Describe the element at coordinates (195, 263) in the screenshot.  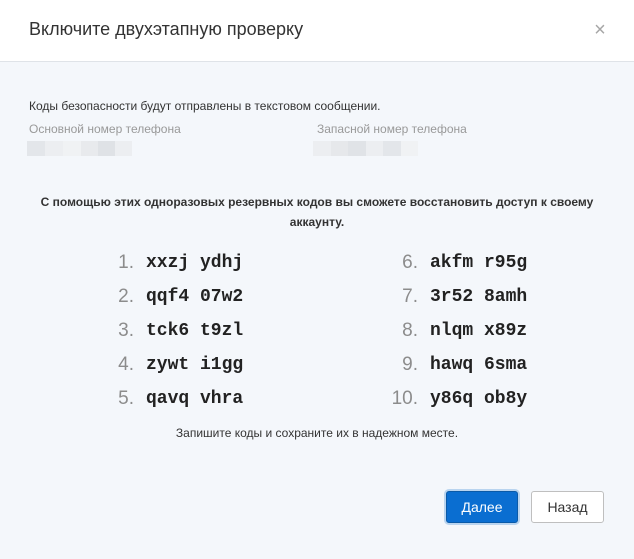
I see `backup-code: xxzj ydhj` at that location.